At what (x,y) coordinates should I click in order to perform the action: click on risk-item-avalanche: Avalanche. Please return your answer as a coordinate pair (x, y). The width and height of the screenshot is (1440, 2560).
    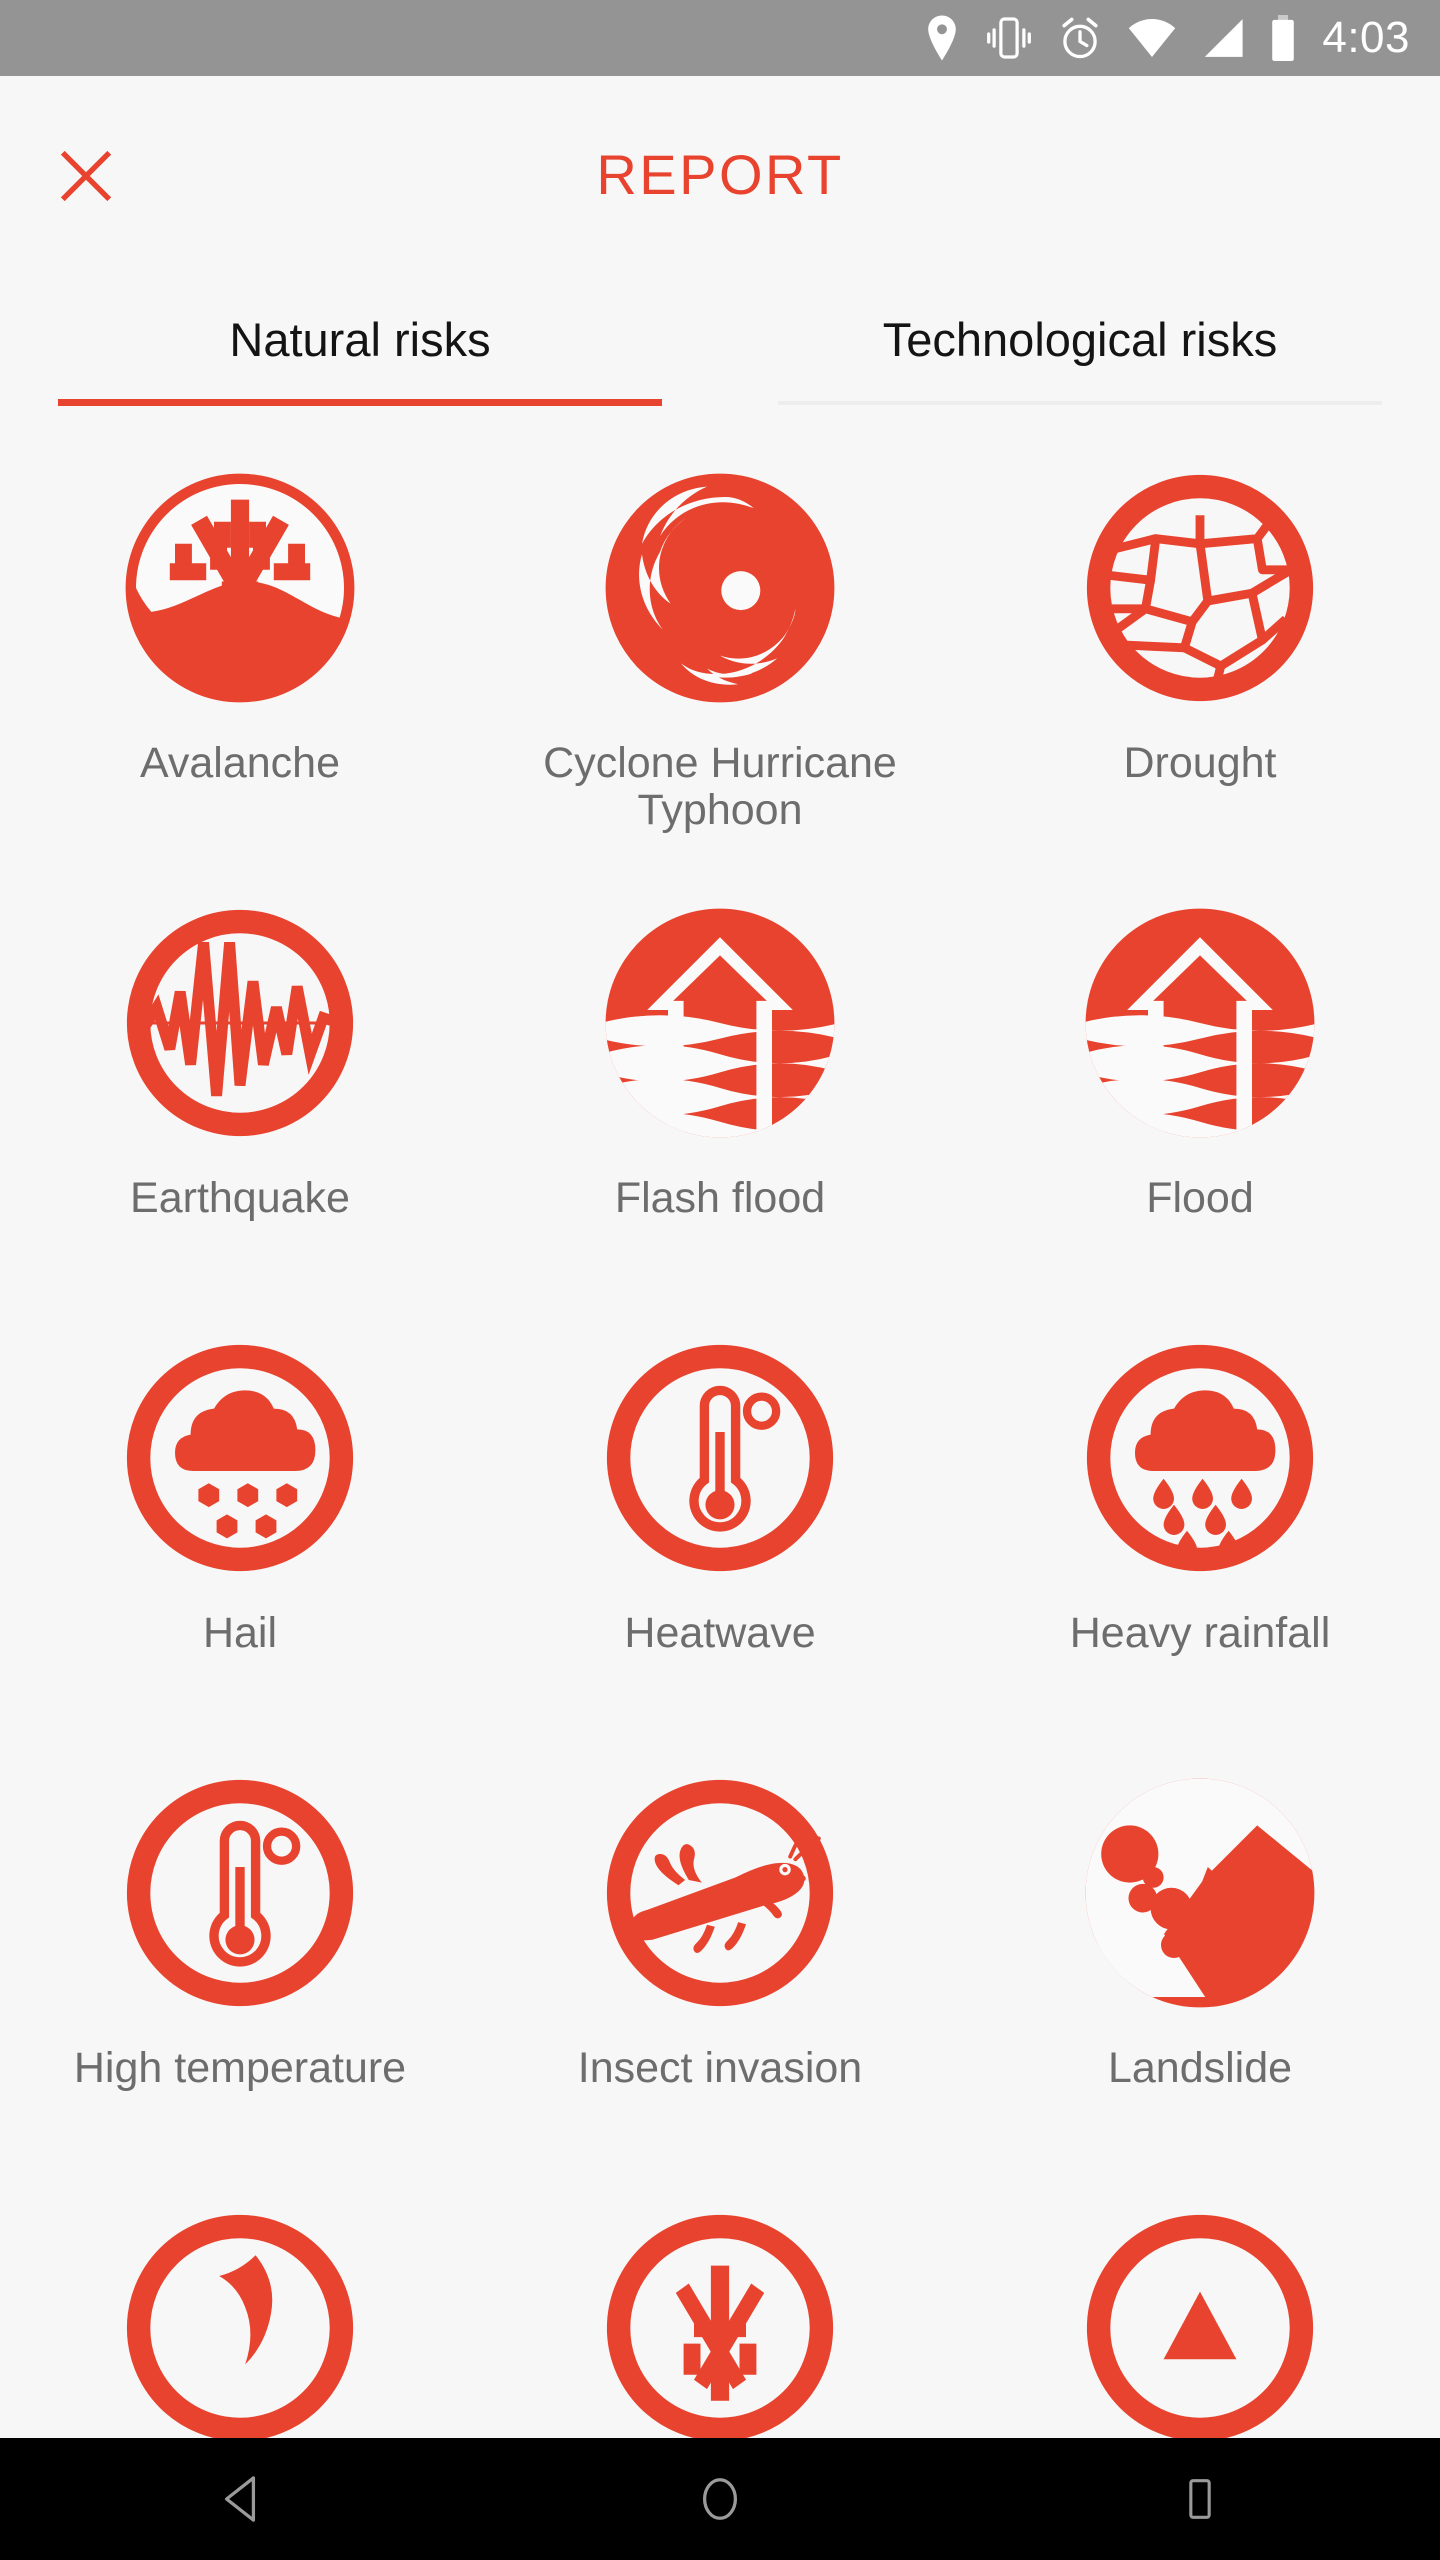
    Looking at the image, I should click on (240, 657).